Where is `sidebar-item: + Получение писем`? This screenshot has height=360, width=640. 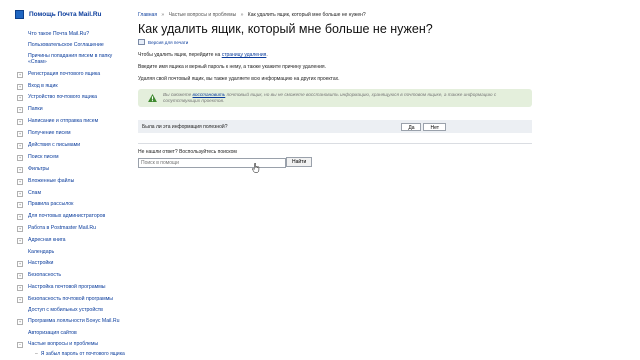
sidebar-item: + Получение писем is located at coordinates (74, 134).